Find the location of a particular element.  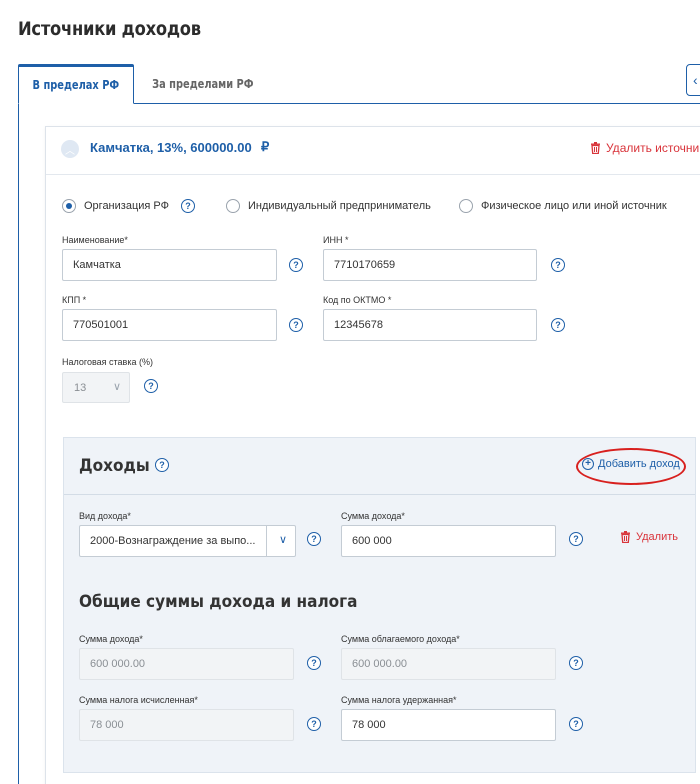

income-amount-label: Сумма дохода* is located at coordinates (373, 516).